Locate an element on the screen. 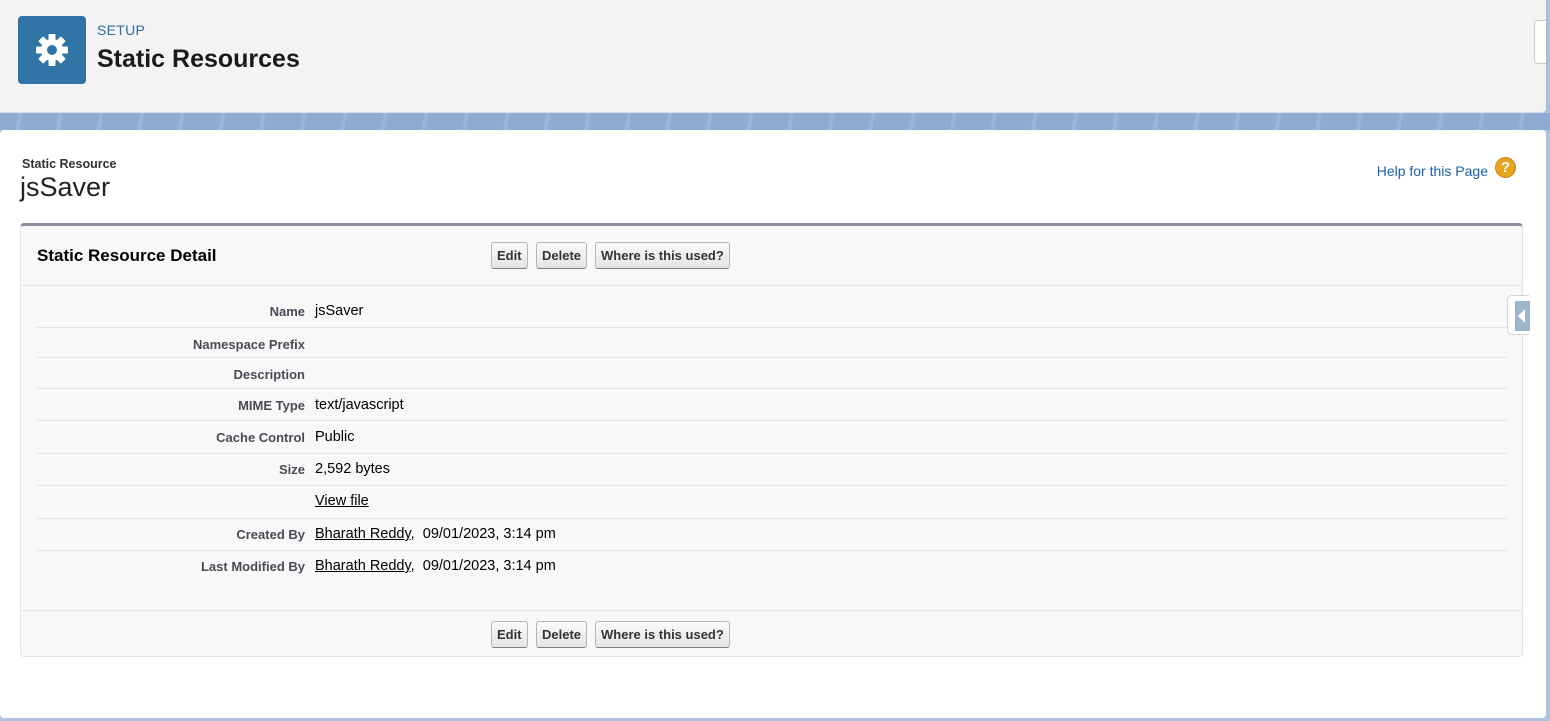 The height and width of the screenshot is (721, 1550). record-name: jsSaver is located at coordinates (65, 187).